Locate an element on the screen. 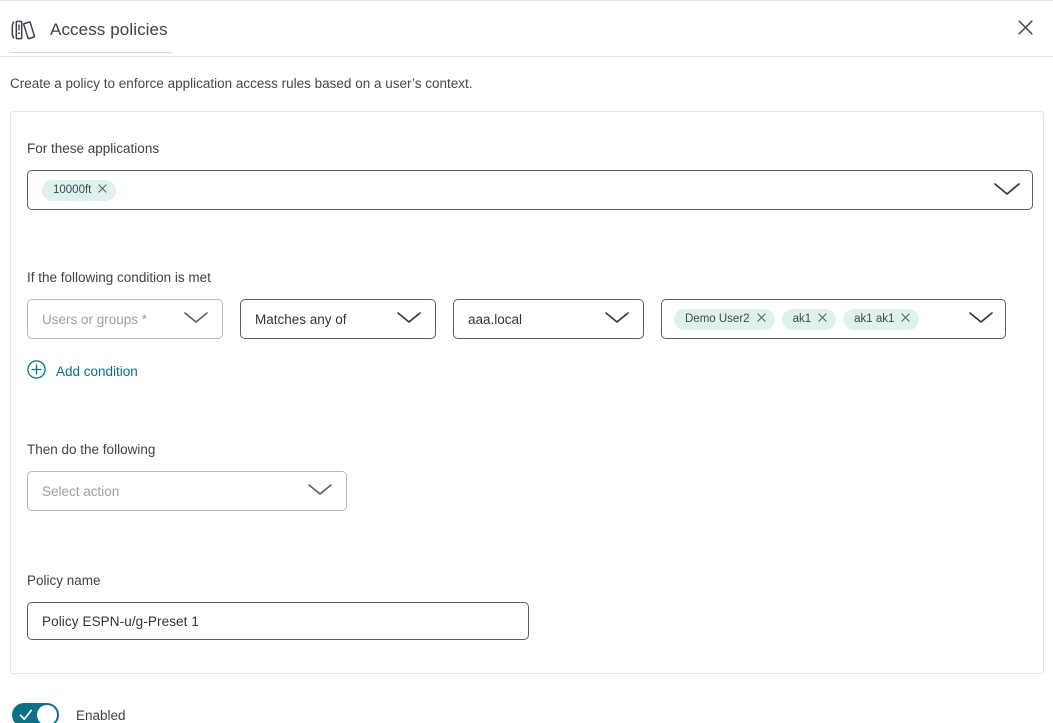  chip-condition-value: Demo User2 is located at coordinates (724, 319).